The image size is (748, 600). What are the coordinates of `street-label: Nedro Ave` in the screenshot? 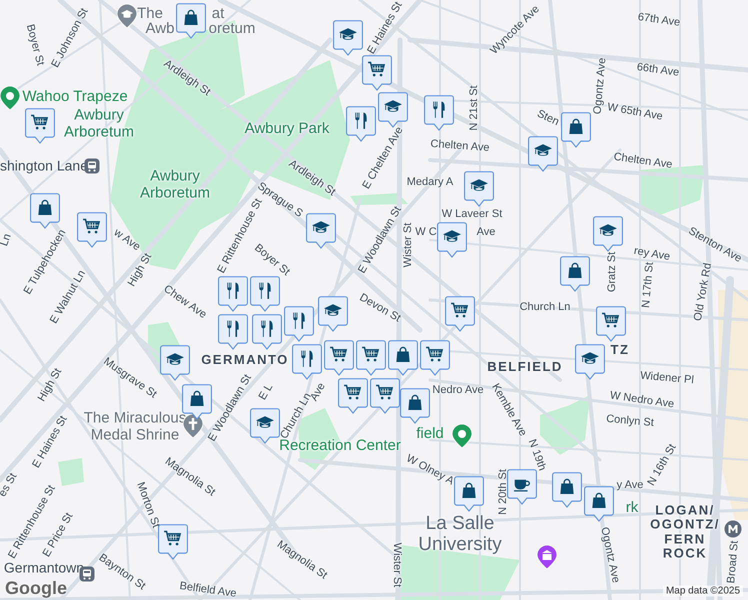 It's located at (458, 390).